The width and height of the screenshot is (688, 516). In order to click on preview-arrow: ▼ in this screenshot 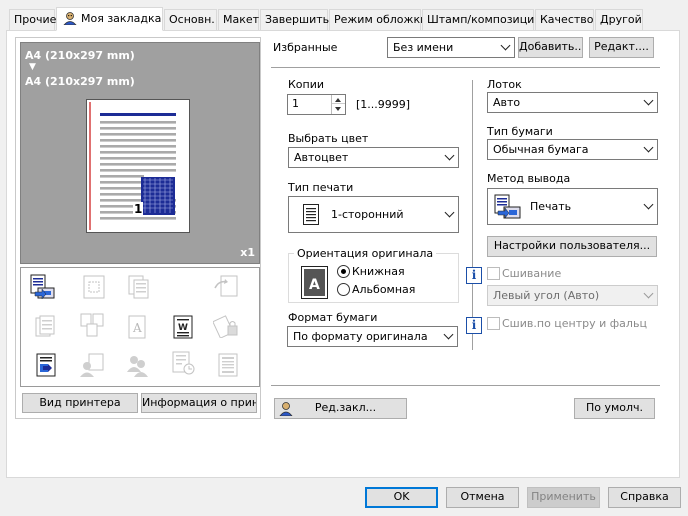, I will do `click(32, 67)`.